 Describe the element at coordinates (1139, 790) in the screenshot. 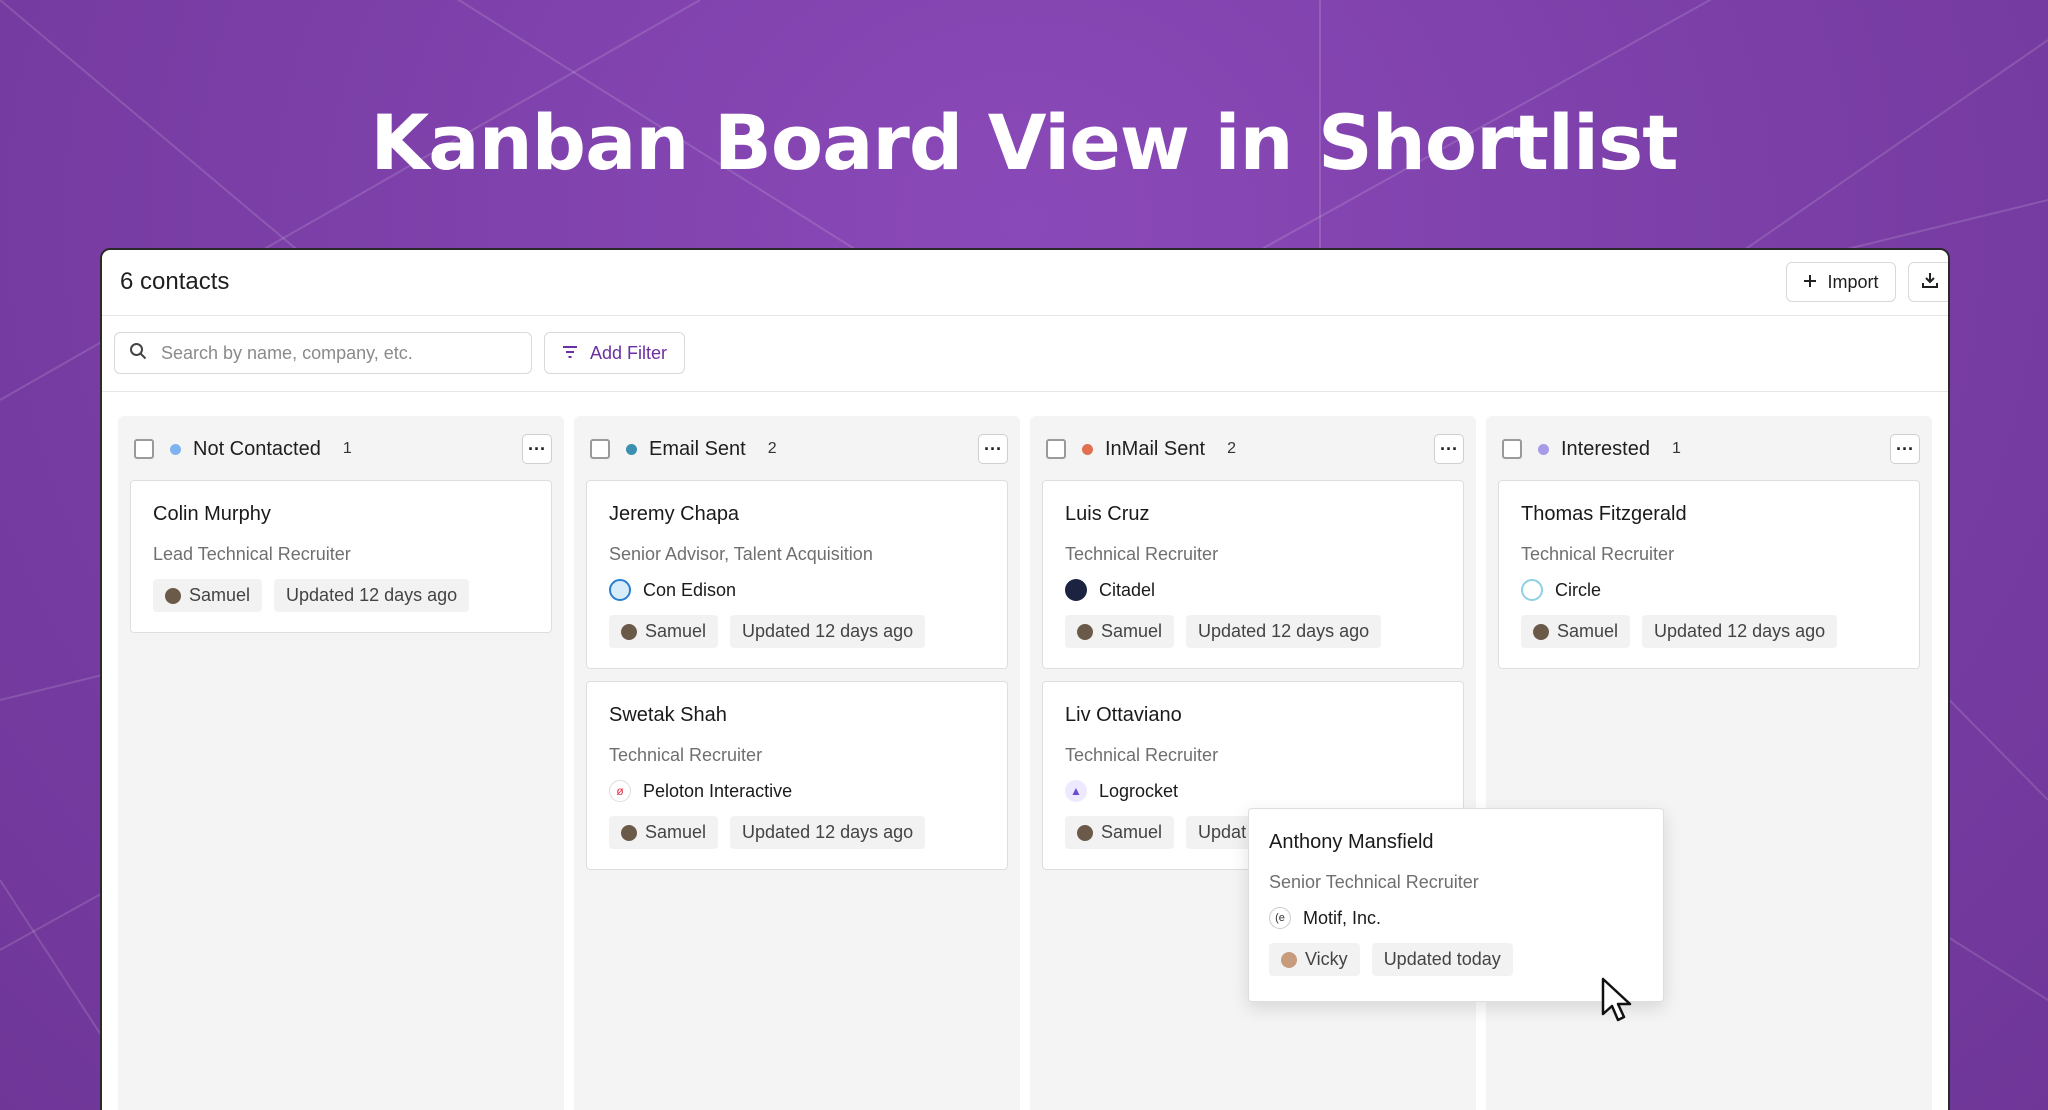

I see `company-name: Logrocket` at that location.